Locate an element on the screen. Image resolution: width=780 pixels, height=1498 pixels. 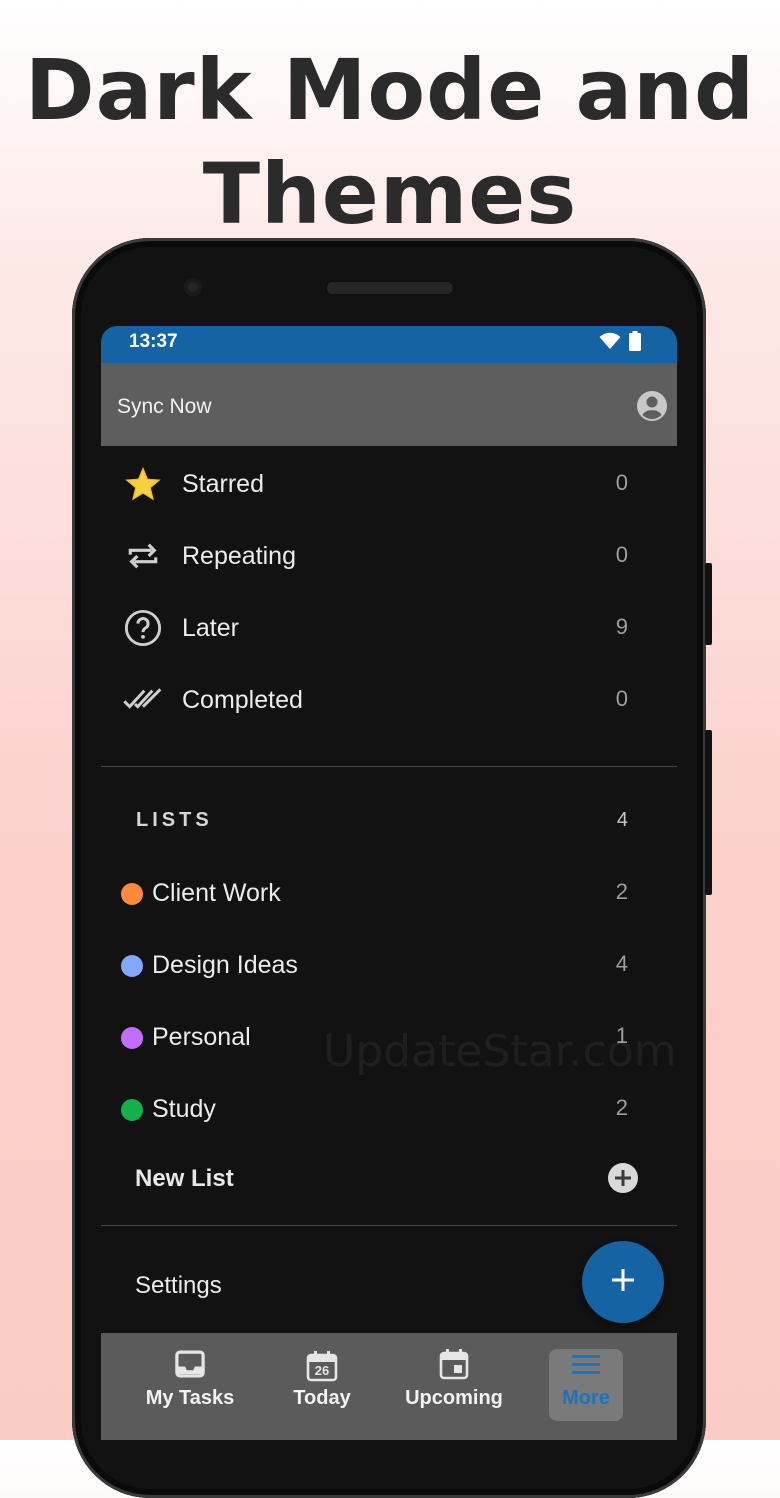
filter-repeating: Repeating 0 is located at coordinates (389, 556).